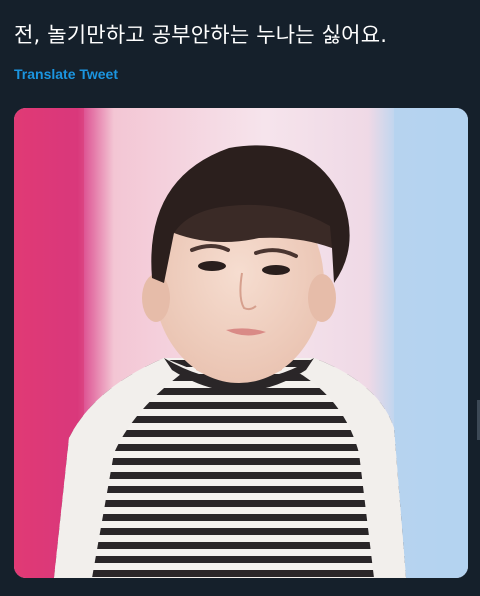 The width and height of the screenshot is (480, 596). What do you see at coordinates (66, 74) in the screenshot?
I see `translate-tweet-link: Translate Tweet` at bounding box center [66, 74].